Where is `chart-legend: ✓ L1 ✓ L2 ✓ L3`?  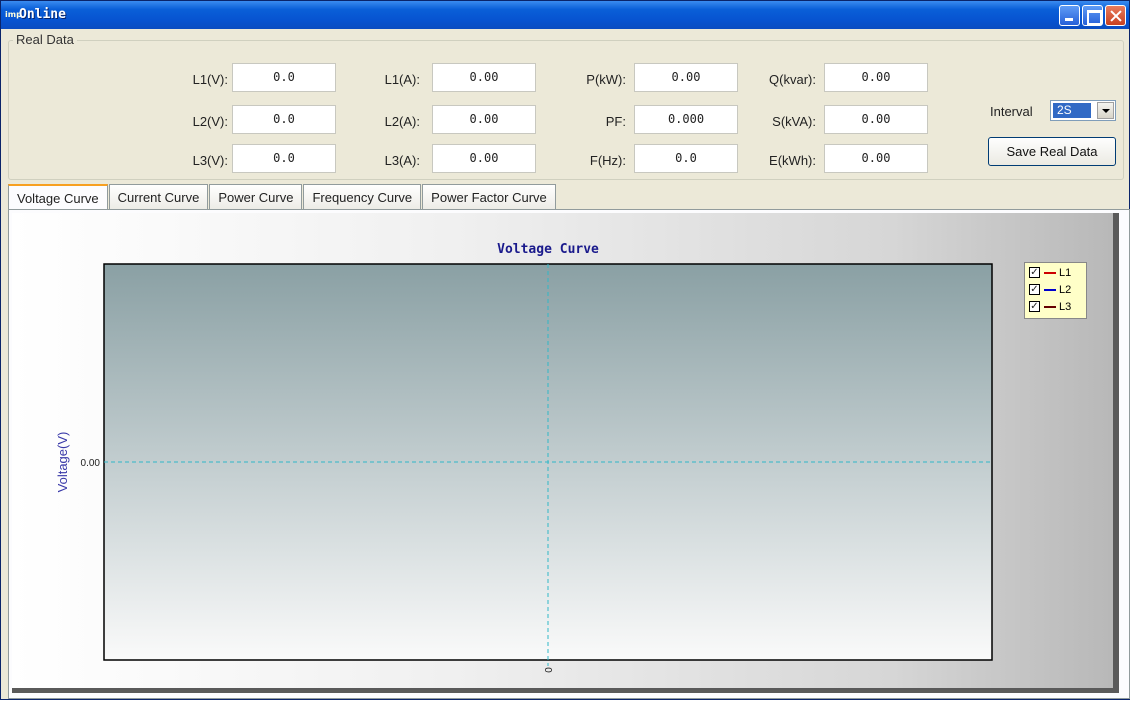
chart-legend: ✓ L1 ✓ L2 ✓ L3 is located at coordinates (1055, 290).